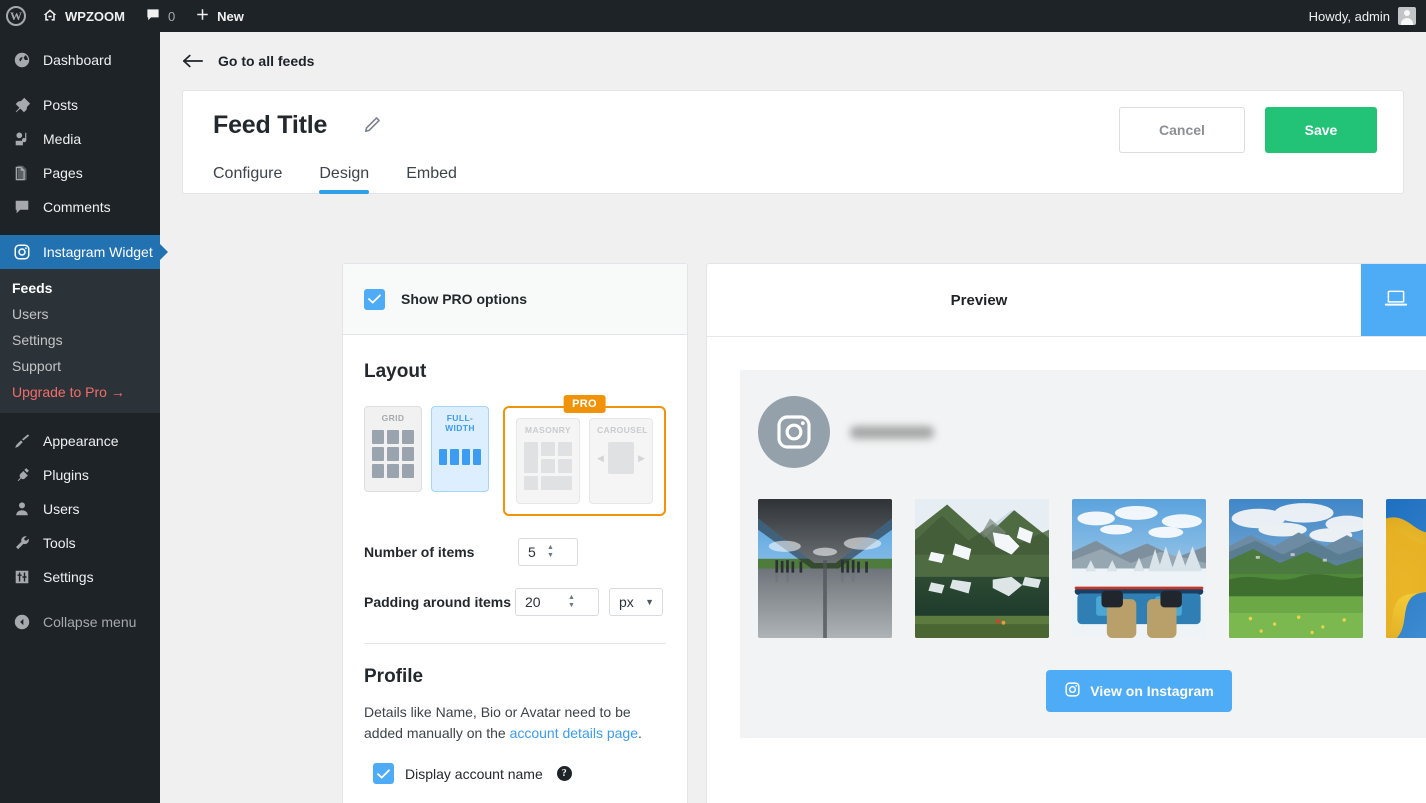 The image size is (1426, 803). I want to click on tab-design: Design, so click(344, 179).